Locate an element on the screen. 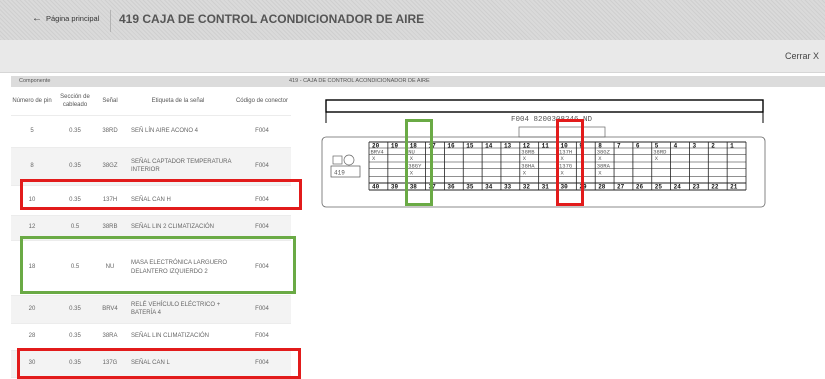  label-cell: SEÑ LÍN AIRE ACONO 4 is located at coordinates (178, 131).